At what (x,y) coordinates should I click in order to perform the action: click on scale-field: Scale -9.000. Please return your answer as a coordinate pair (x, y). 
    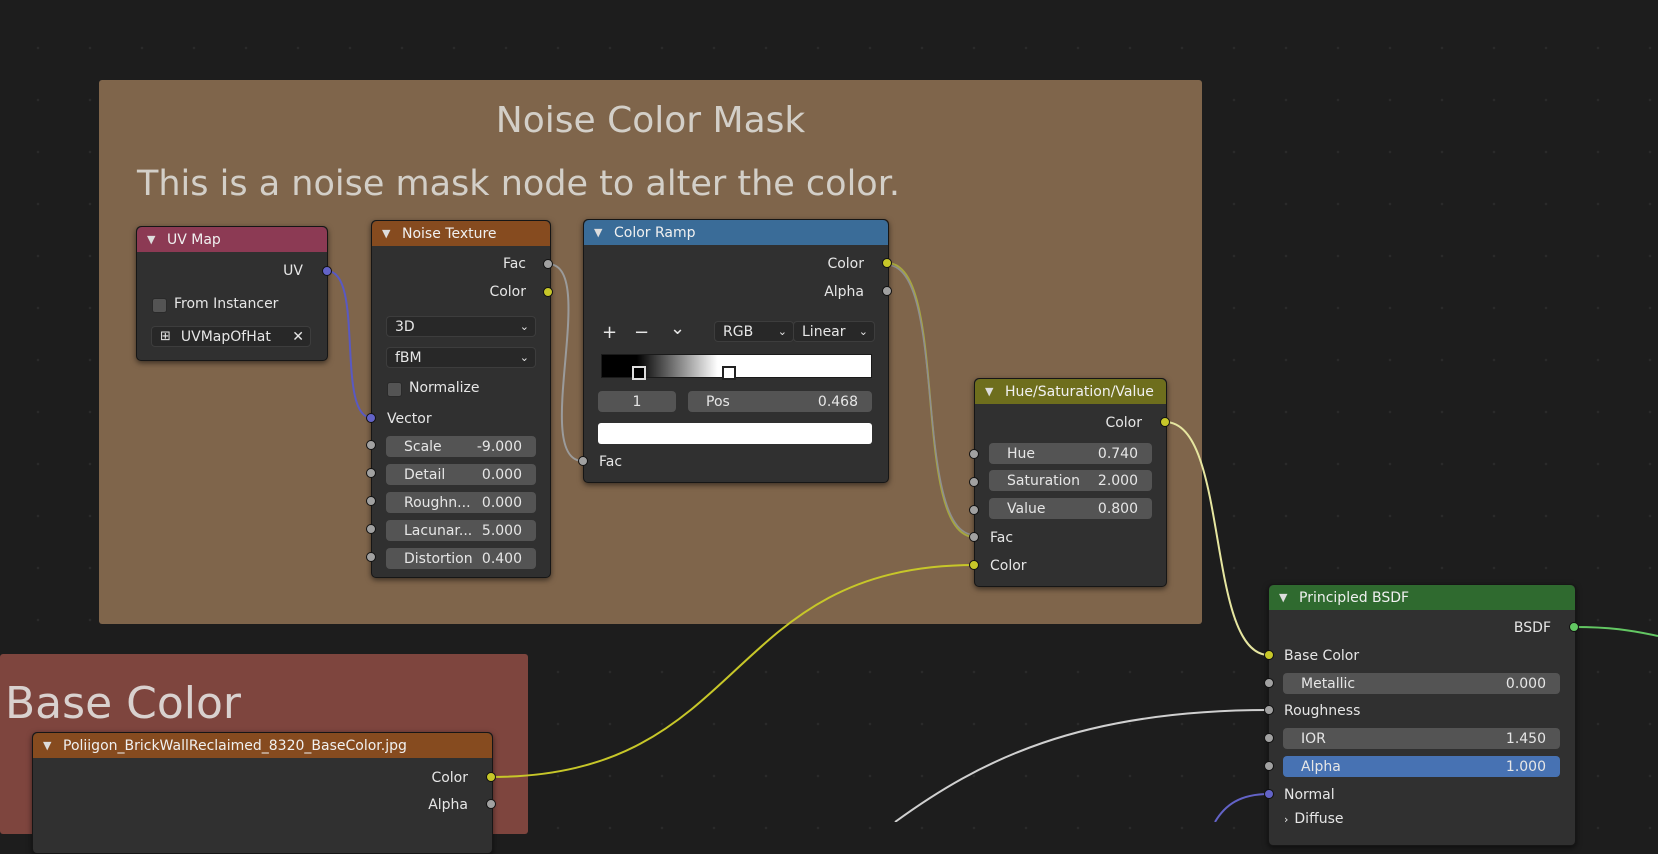
    Looking at the image, I should click on (461, 446).